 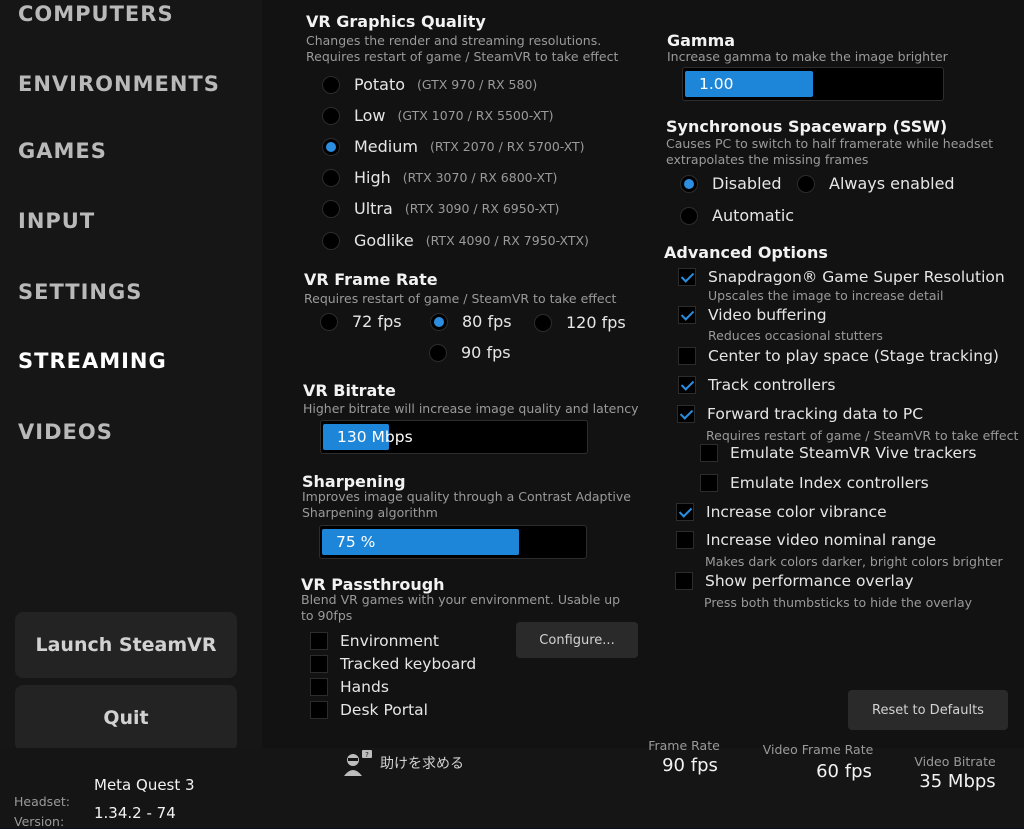 I want to click on adv-center-play-space: Center to play space (Stage tracking), so click(x=838, y=356).